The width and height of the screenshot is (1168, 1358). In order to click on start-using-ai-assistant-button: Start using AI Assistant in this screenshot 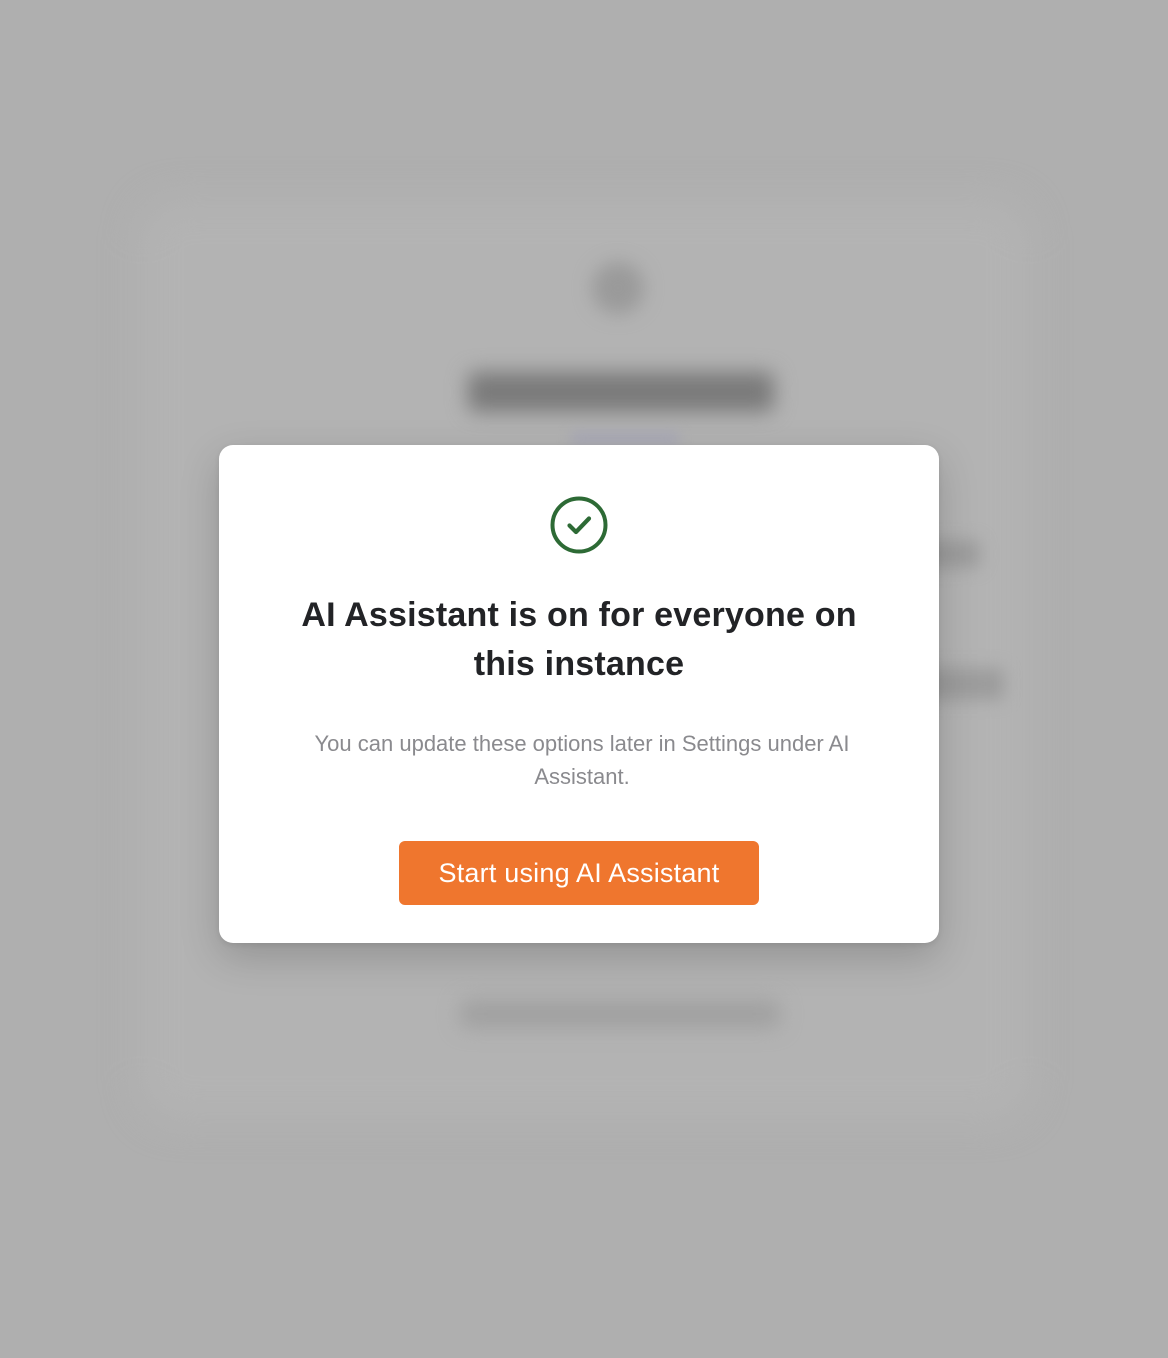, I will do `click(579, 873)`.